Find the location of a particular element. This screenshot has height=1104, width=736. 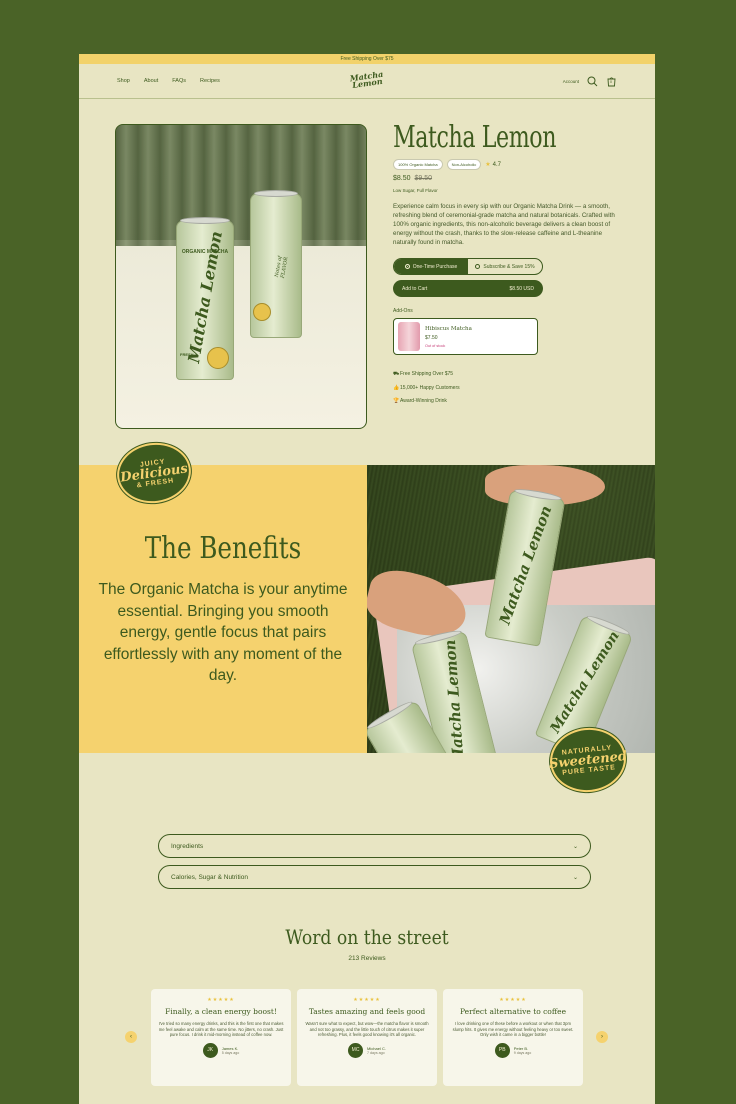

one-time-purchase-option: One-Time Purchase is located at coordinates (431, 266).